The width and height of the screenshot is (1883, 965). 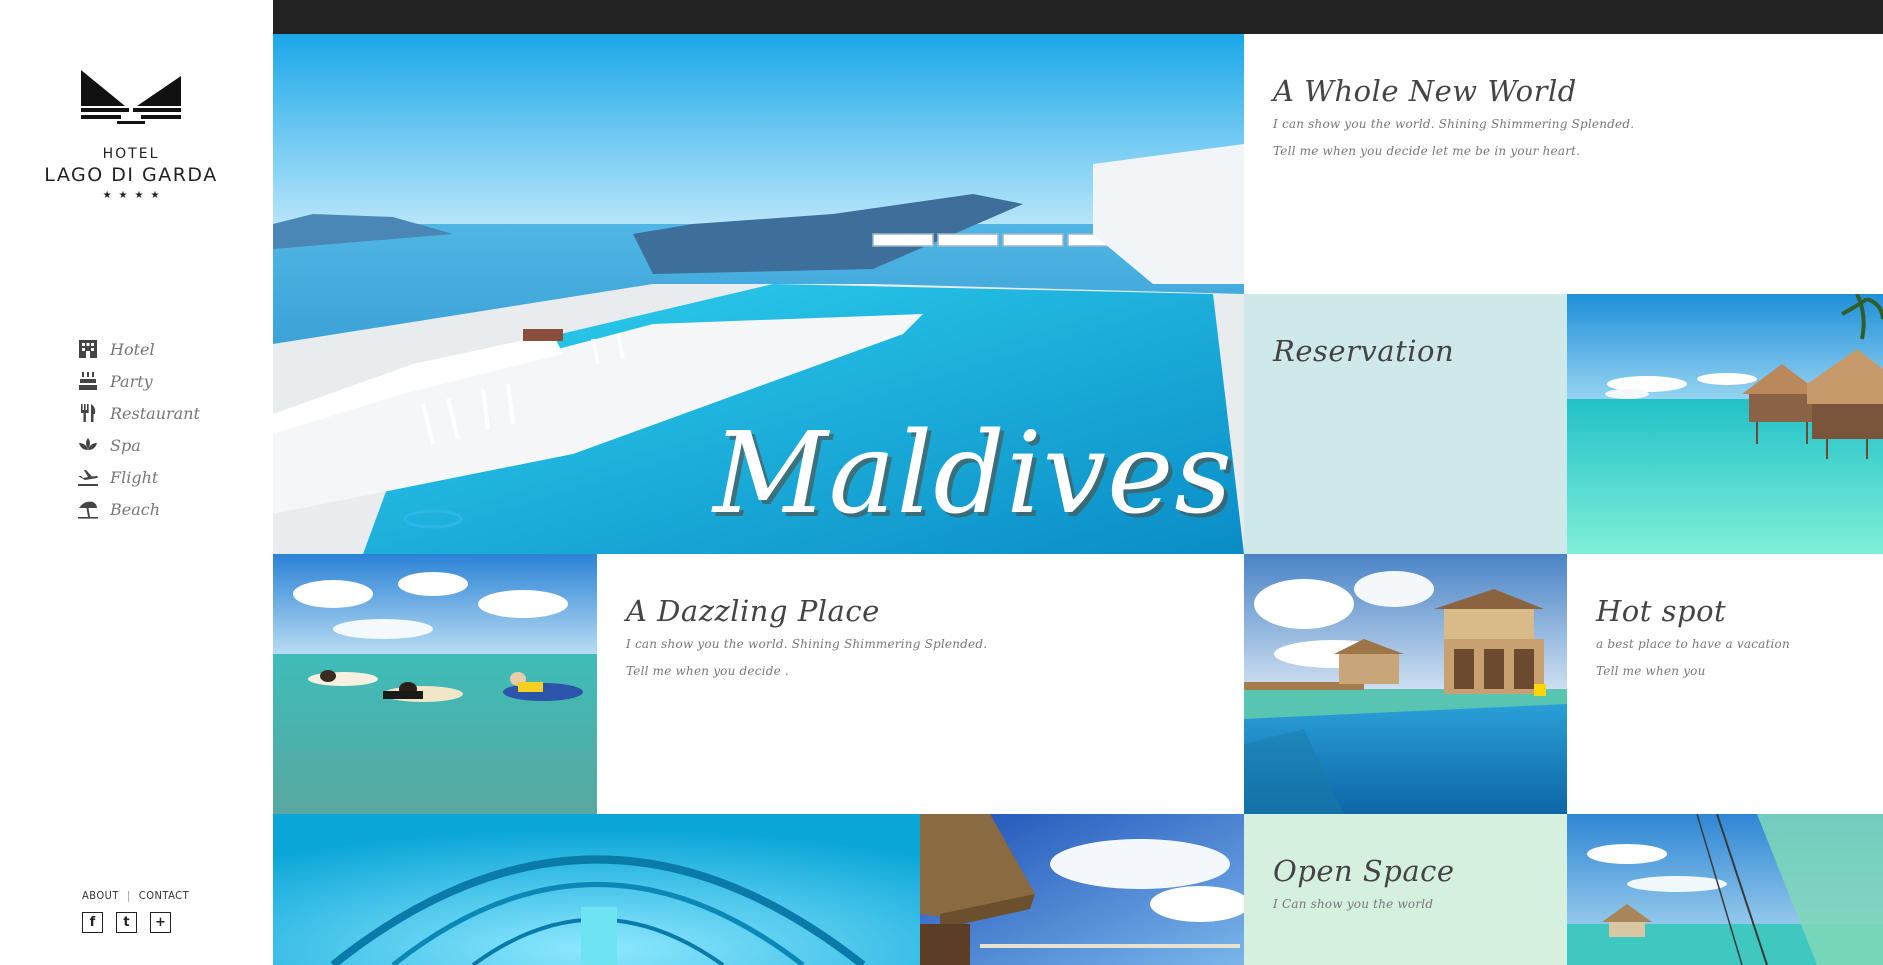 I want to click on facebook-icon: f, so click(x=92, y=922).